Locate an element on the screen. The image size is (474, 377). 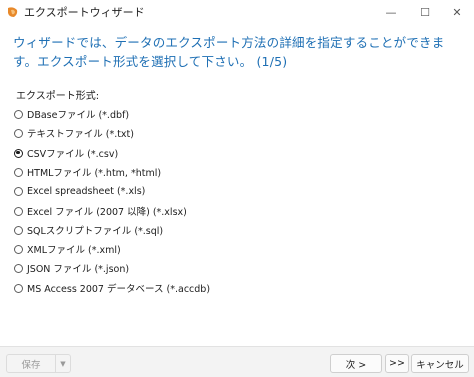
title-bar: エクスポートウィザード — ☐ ✕ is located at coordinates (237, 12).